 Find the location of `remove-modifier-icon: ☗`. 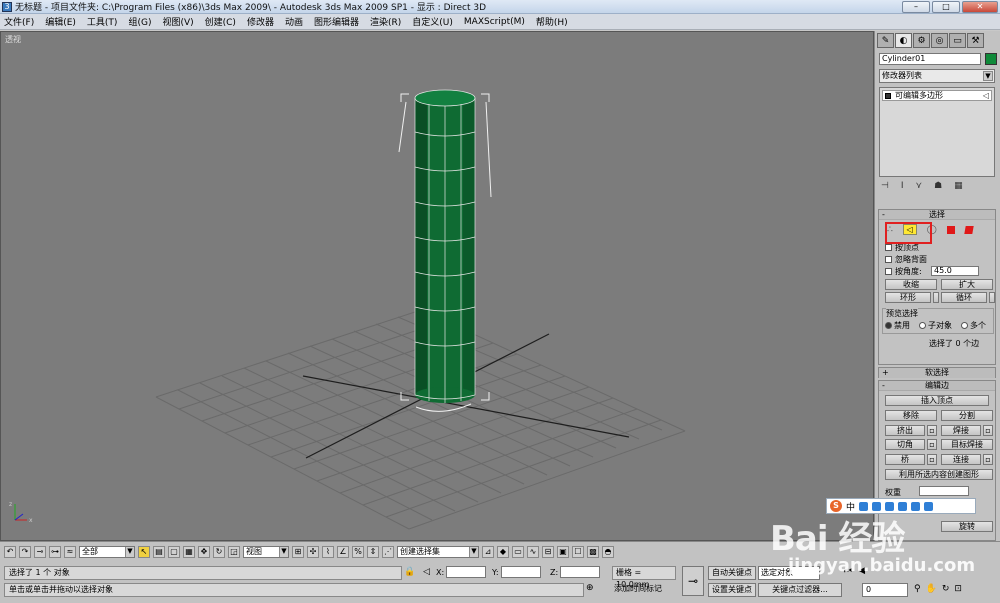

remove-modifier-icon: ☗ is located at coordinates (938, 186).